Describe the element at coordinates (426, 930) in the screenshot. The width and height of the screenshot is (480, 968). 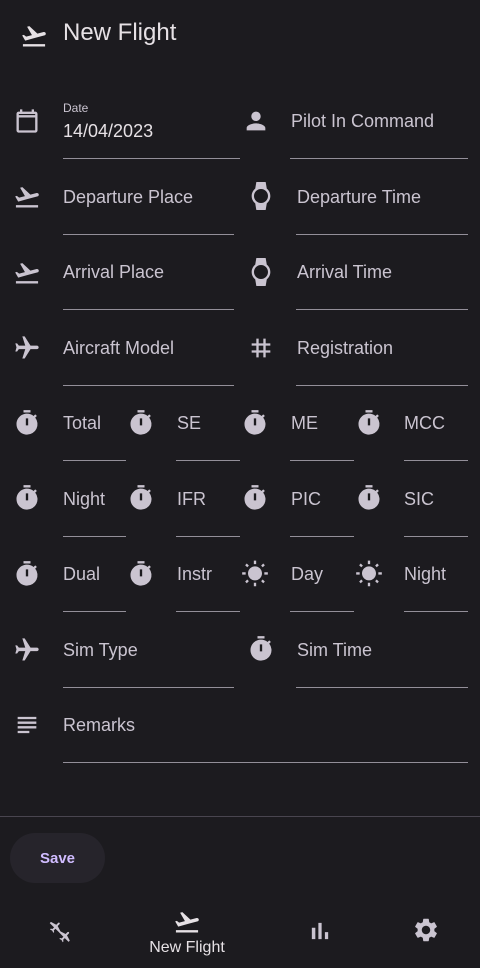
I see `gear-icon` at that location.